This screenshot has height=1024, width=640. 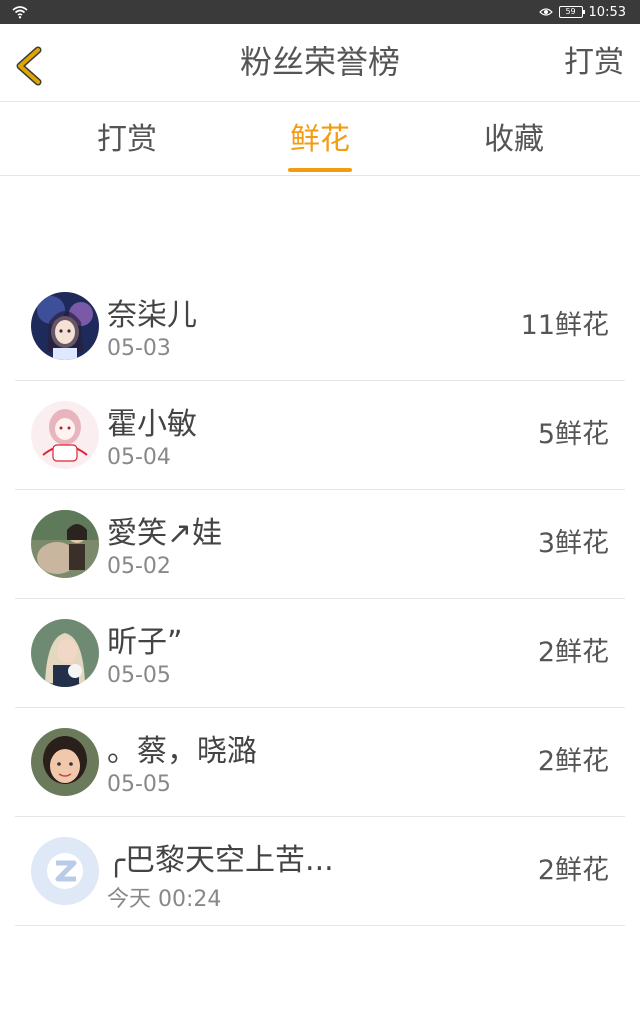 I want to click on battery-level: 59, so click(x=570, y=11).